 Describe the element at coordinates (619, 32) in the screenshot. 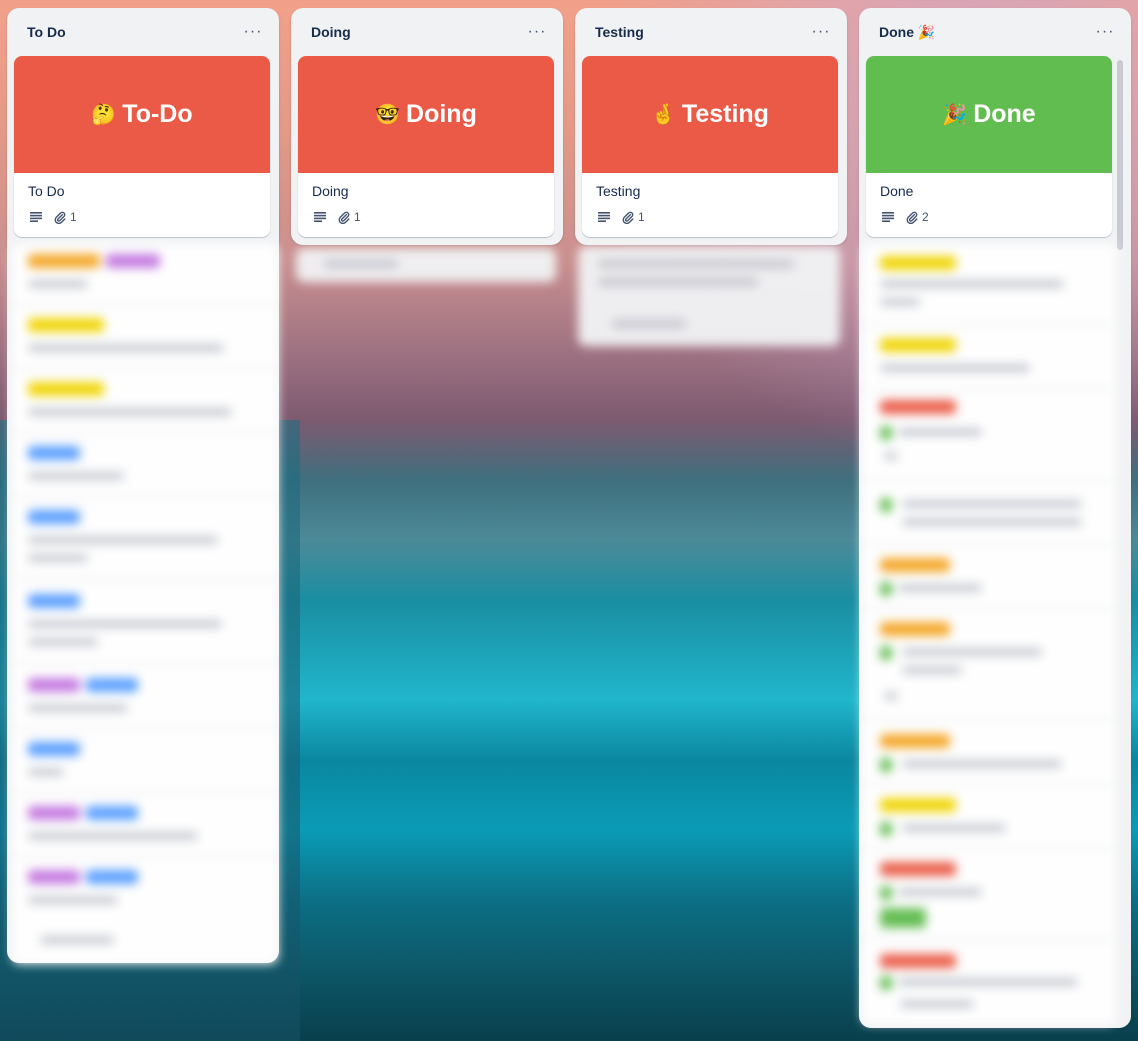

I see `list-title: Testing` at that location.